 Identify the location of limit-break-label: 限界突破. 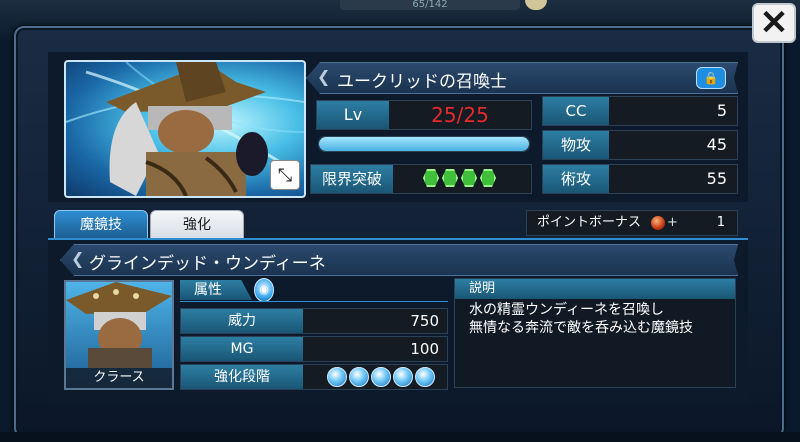
(352, 179).